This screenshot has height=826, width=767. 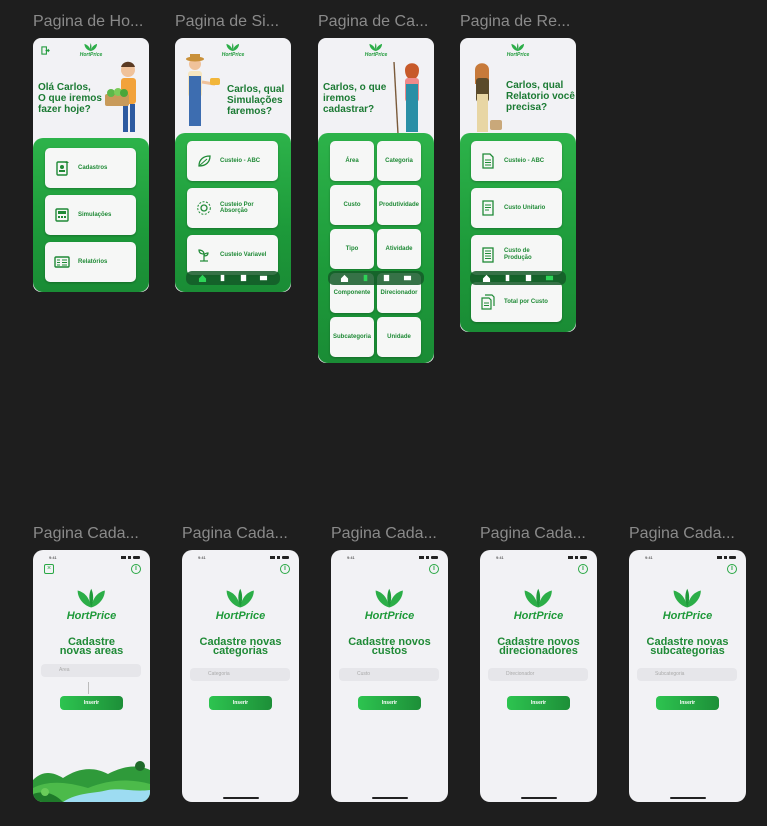 What do you see at coordinates (399, 205) in the screenshot?
I see `register-item-3: Produtividade` at bounding box center [399, 205].